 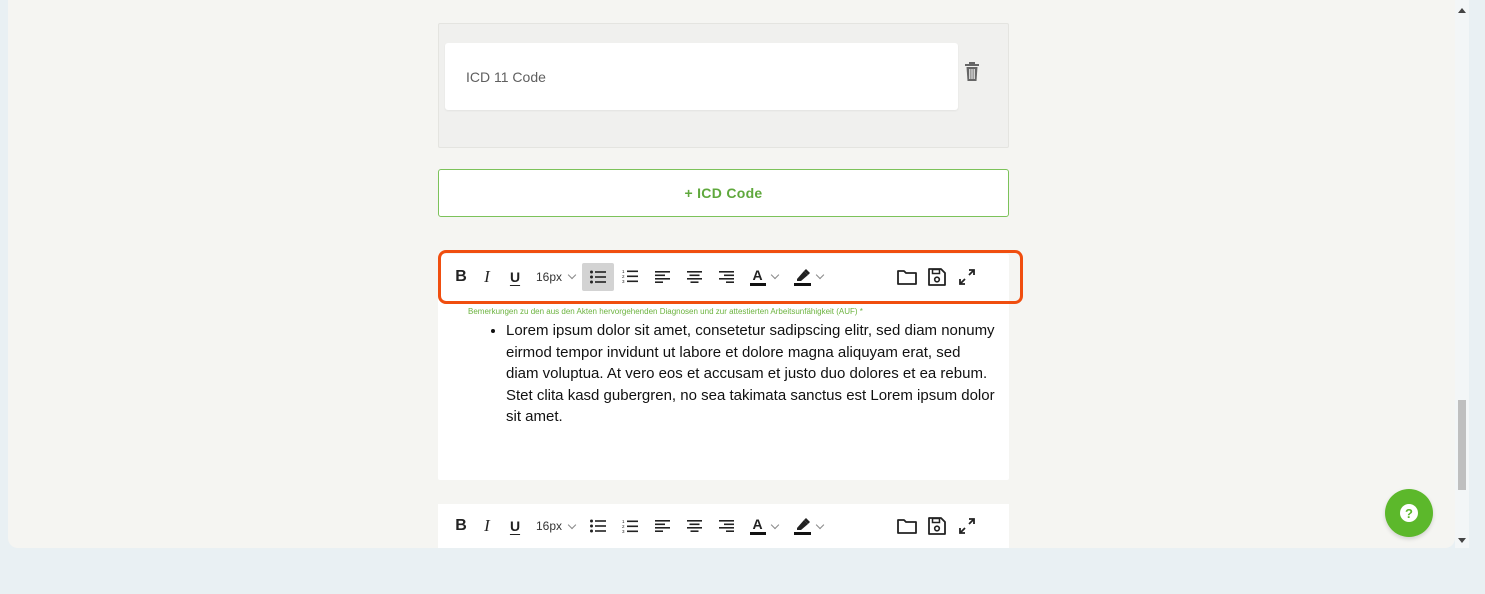 What do you see at coordinates (973, 72) in the screenshot?
I see `trash-icon` at bounding box center [973, 72].